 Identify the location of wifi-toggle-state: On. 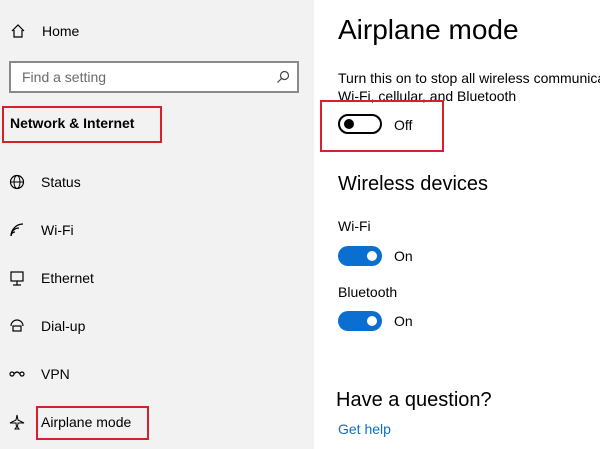
(403, 256).